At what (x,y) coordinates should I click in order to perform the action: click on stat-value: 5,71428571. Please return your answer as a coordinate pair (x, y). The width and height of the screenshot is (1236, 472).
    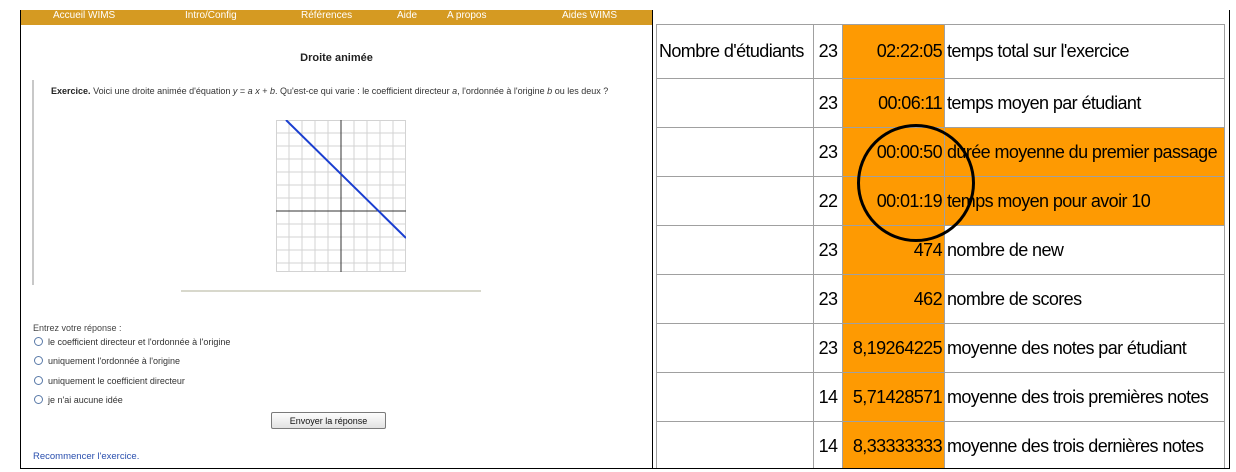
    Looking at the image, I should click on (893, 397).